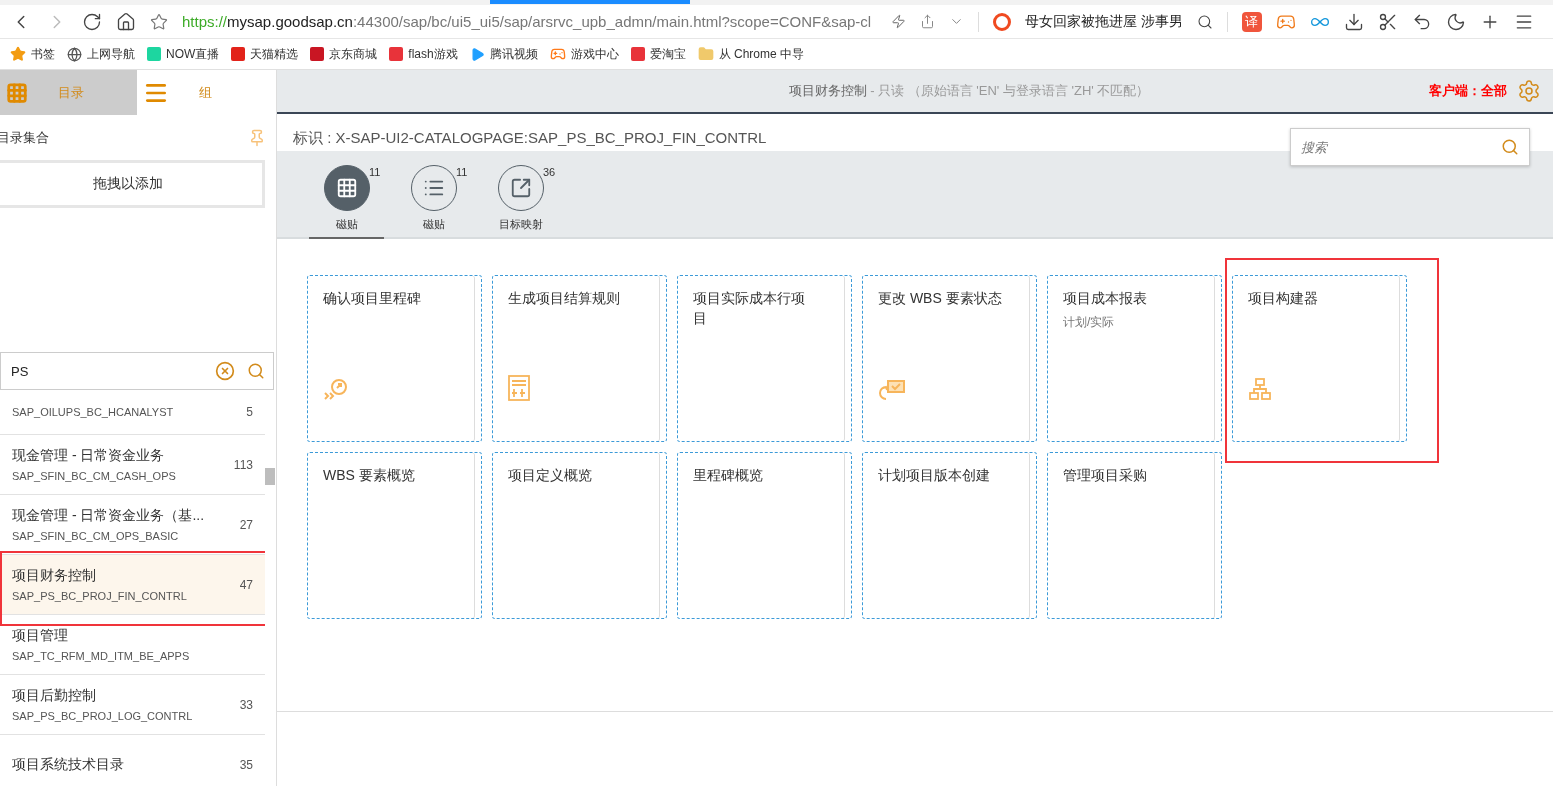  What do you see at coordinates (137, 371) in the screenshot?
I see `catalog-search-field: PS` at bounding box center [137, 371].